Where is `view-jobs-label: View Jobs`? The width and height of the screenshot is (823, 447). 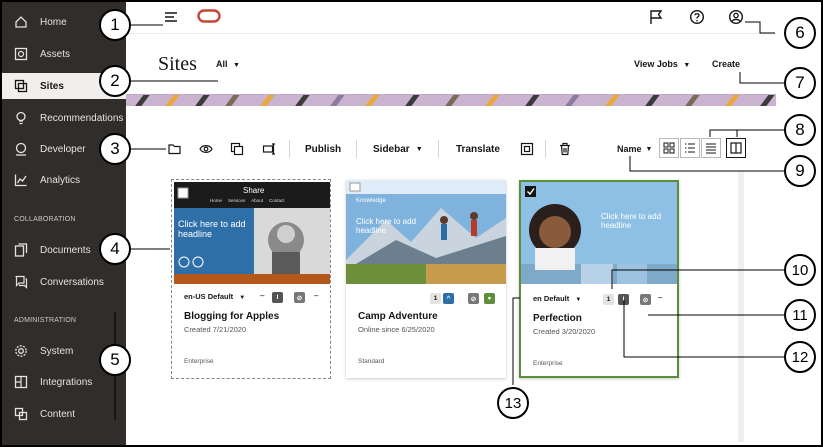
view-jobs-label: View Jobs is located at coordinates (656, 64).